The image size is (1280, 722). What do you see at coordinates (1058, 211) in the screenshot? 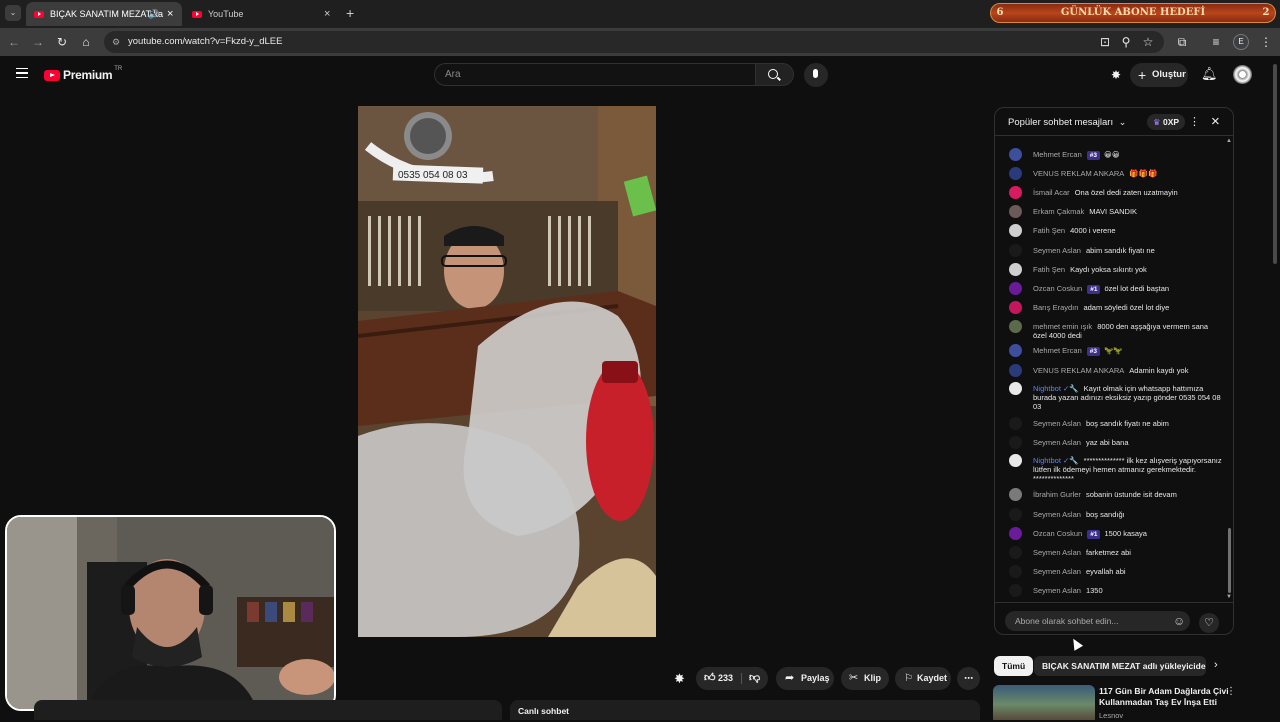
I see `chat-author-name: Erkam Çakmak` at bounding box center [1058, 211].